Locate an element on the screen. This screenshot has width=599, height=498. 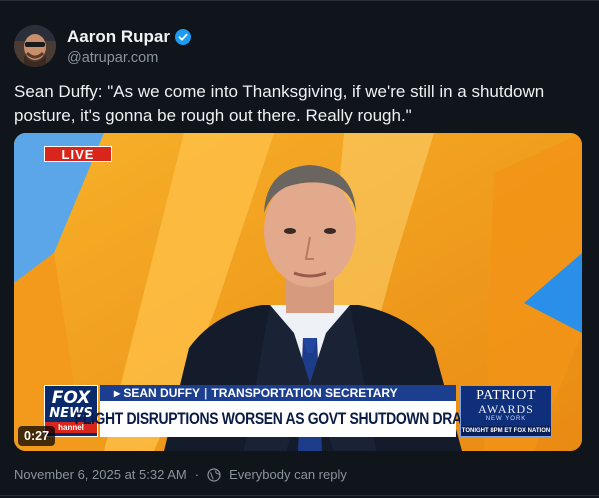
video-timecode: 0:27 is located at coordinates (37, 436).